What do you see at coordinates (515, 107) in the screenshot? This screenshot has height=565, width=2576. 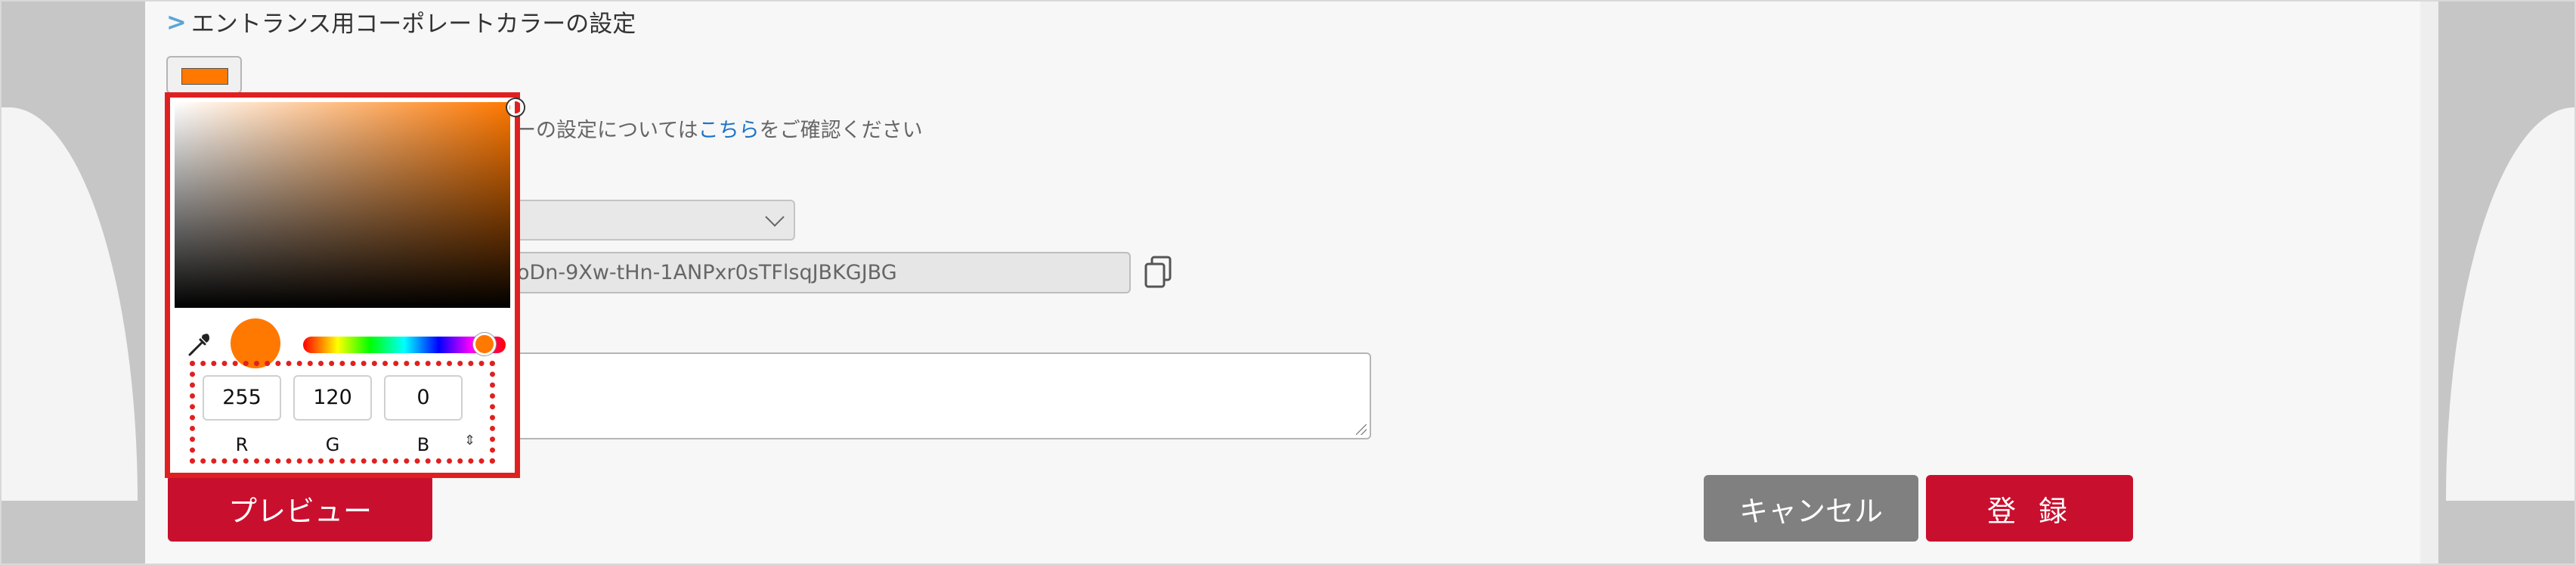 I see `saturation-handle` at bounding box center [515, 107].